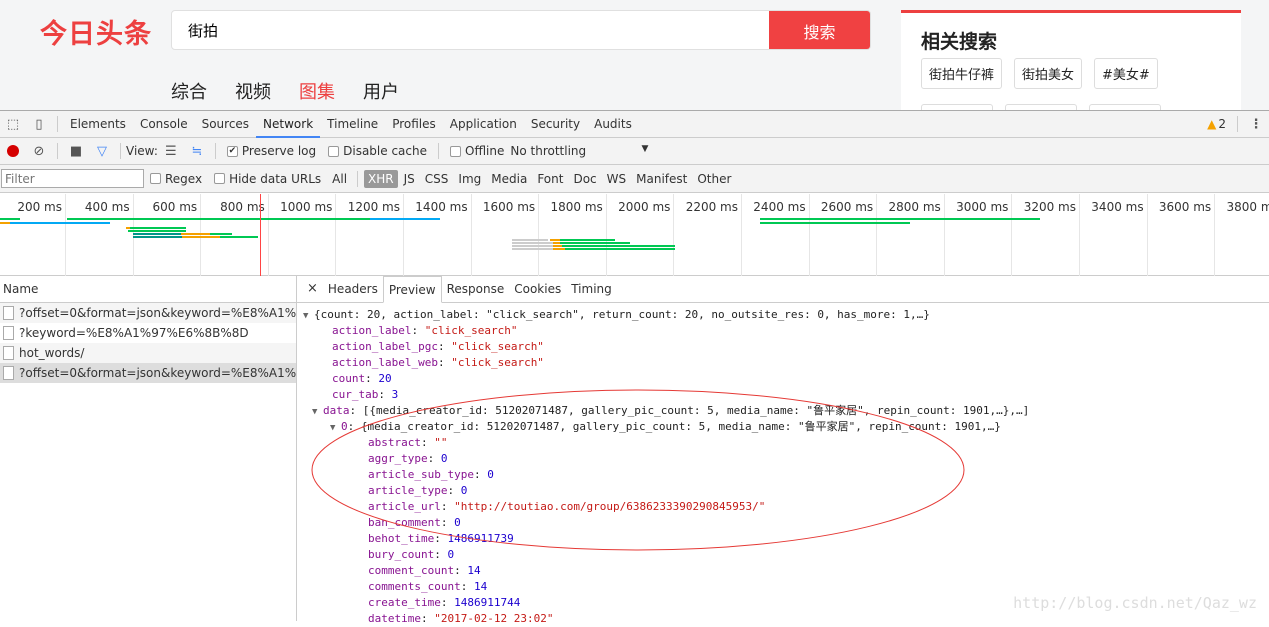  I want to click on nav-tab: 视频, so click(253, 91).